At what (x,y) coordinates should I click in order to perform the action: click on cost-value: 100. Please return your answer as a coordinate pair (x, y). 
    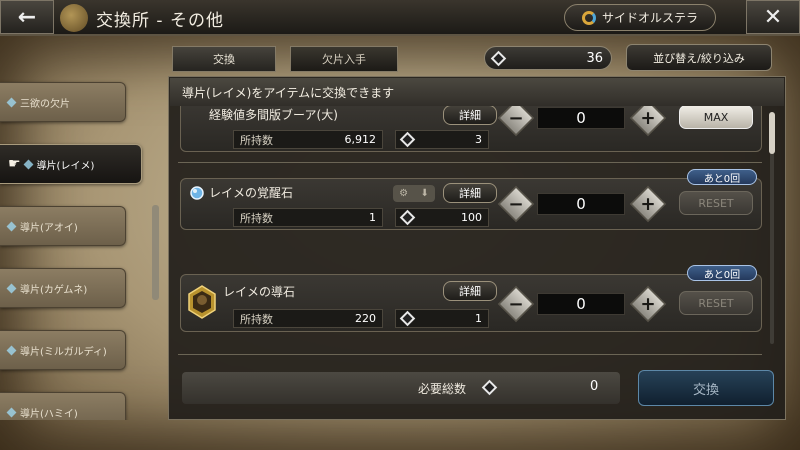
    Looking at the image, I should click on (471, 217).